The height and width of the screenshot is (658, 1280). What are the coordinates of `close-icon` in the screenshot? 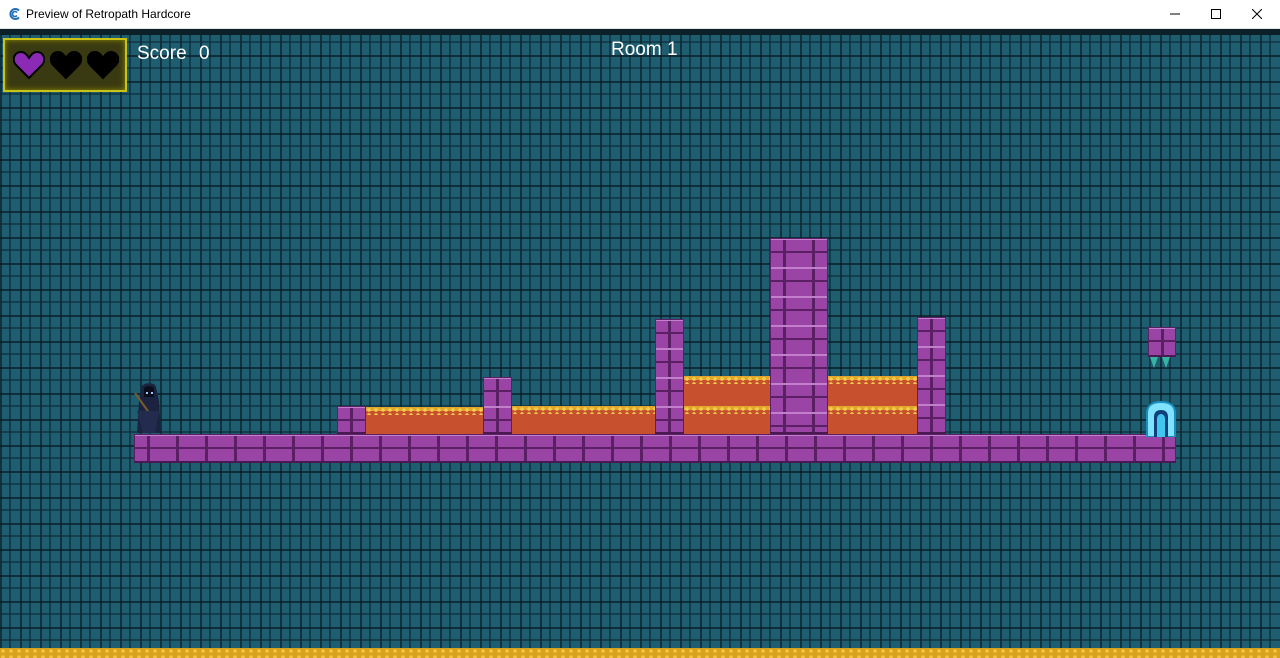 It's located at (1257, 14).